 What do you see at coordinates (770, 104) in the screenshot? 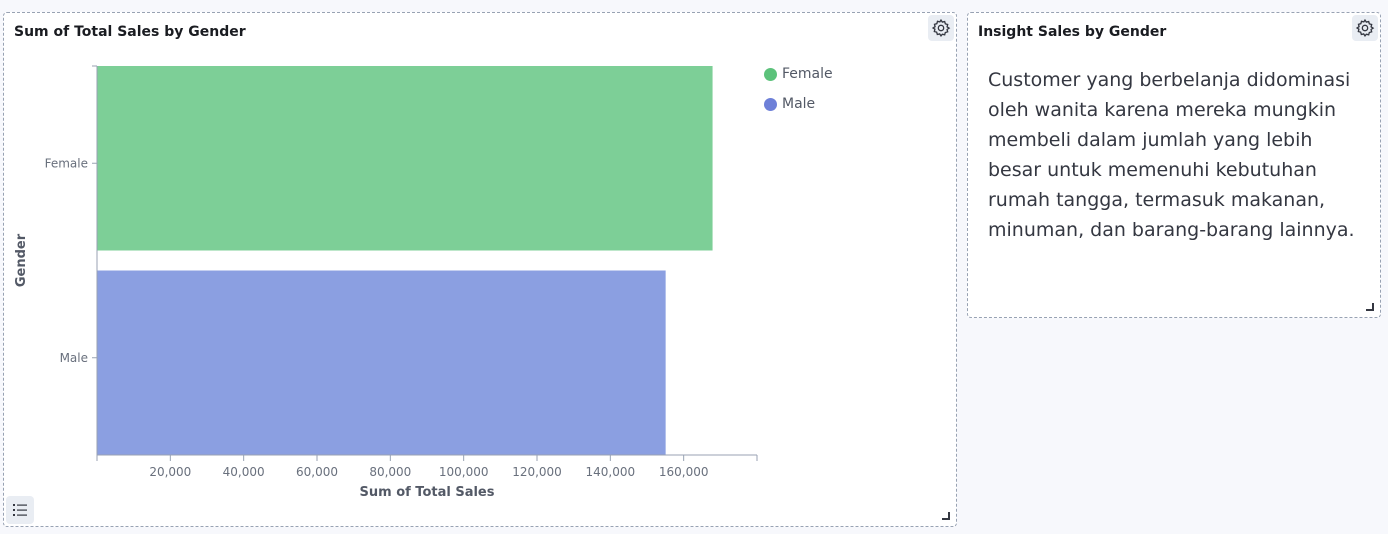
I see `legend-dot-male` at bounding box center [770, 104].